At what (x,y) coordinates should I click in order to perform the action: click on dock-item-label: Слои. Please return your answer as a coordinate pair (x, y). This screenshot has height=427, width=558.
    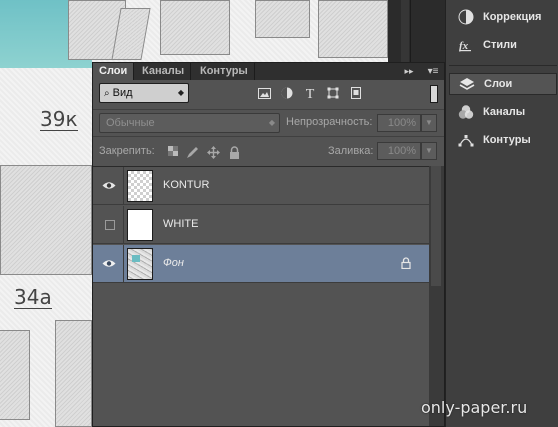
    Looking at the image, I should click on (498, 84).